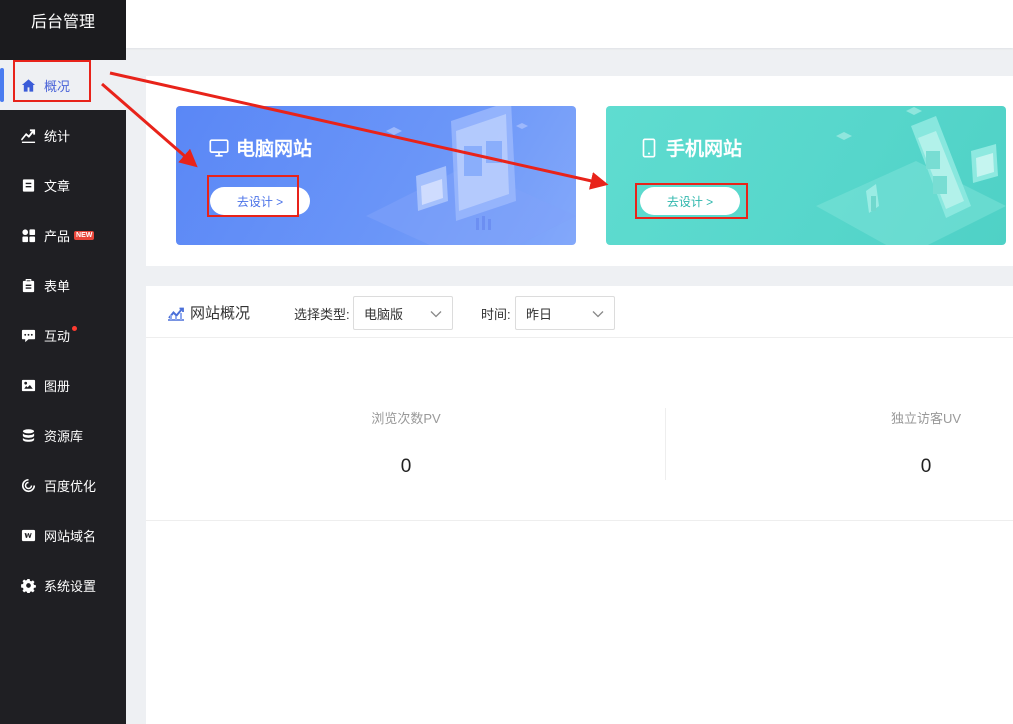 Image resolution: width=1013 pixels, height=724 pixels. I want to click on sidebar-item-domain: 网站域名, so click(63, 535).